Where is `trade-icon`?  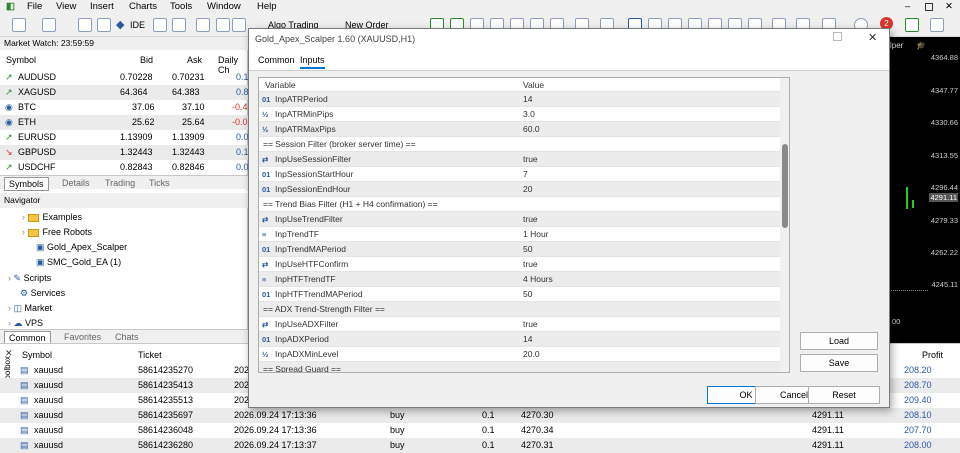 trade-icon is located at coordinates (160, 25).